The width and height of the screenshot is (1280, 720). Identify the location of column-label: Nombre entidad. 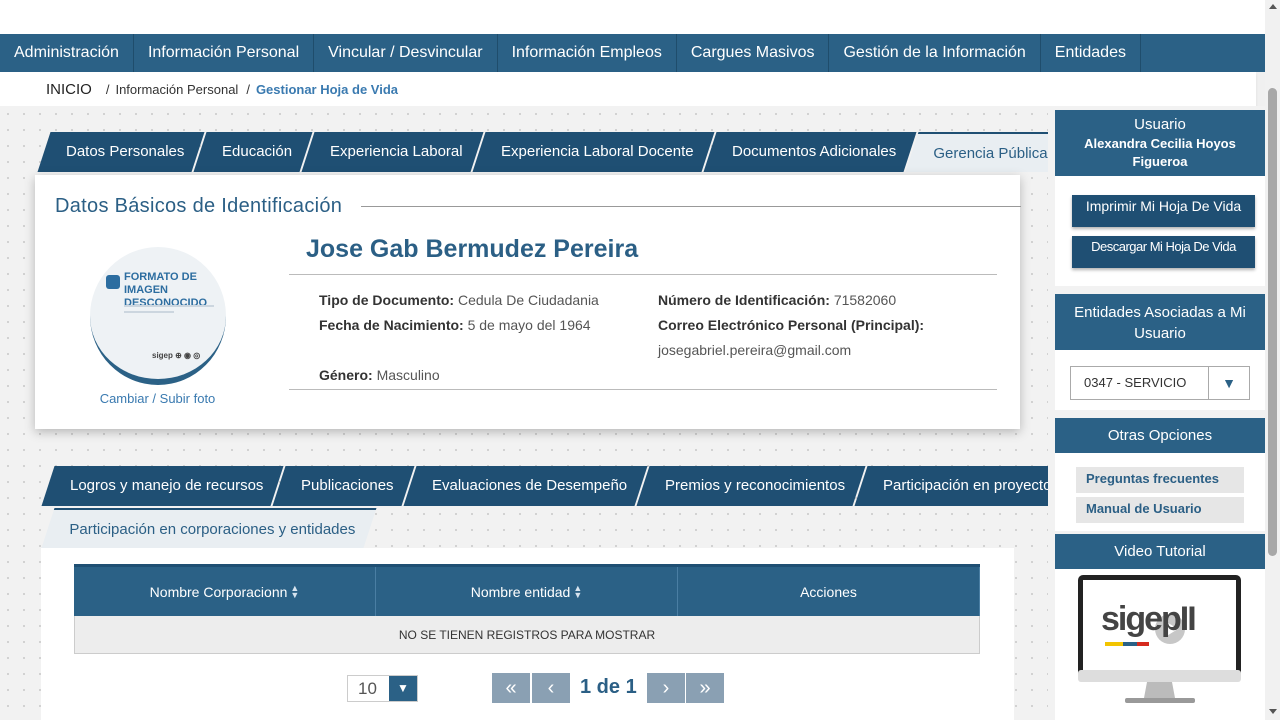
(520, 591).